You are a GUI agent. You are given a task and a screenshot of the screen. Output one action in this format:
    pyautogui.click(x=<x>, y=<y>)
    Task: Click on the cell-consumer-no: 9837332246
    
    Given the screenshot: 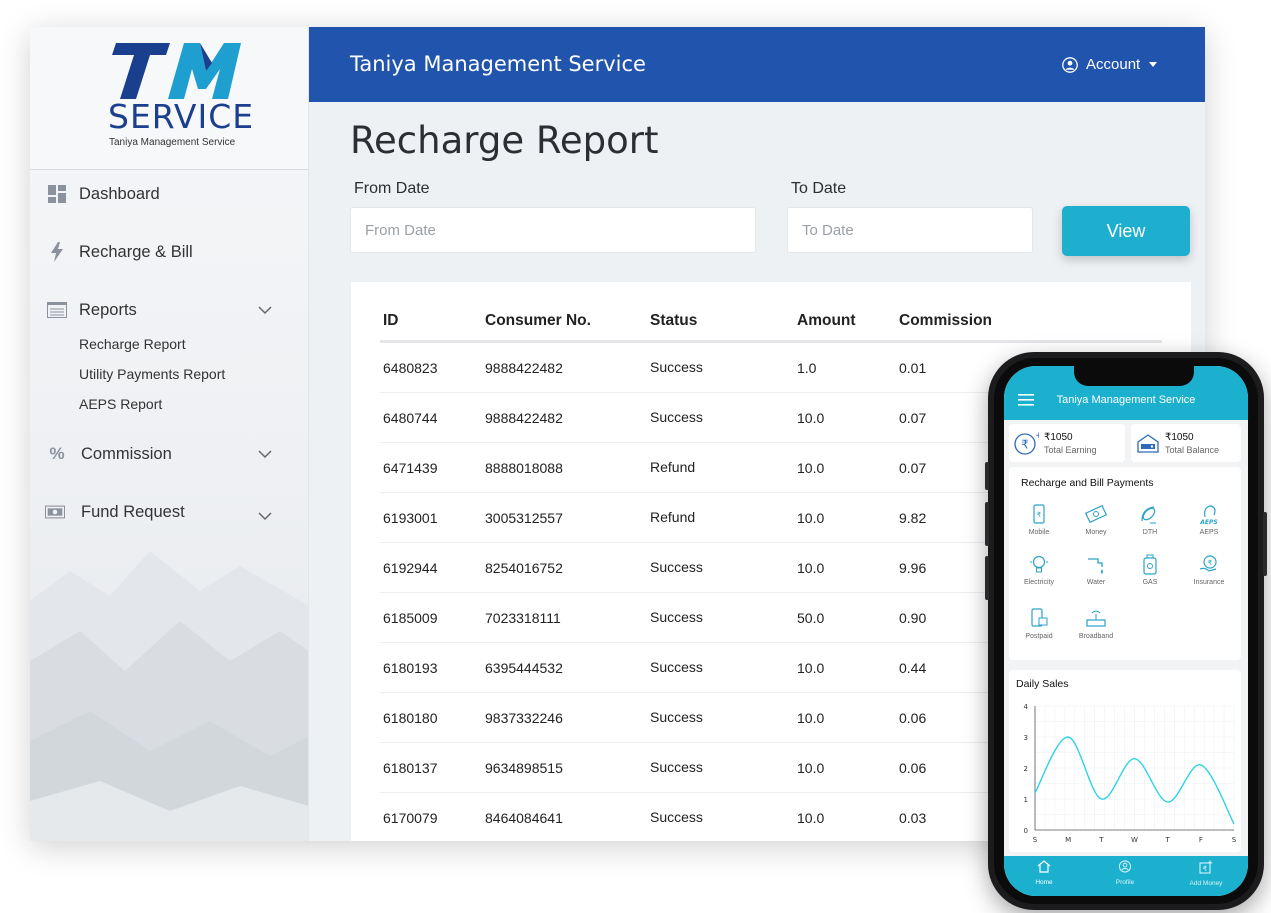 What is the action you would take?
    pyautogui.click(x=524, y=718)
    